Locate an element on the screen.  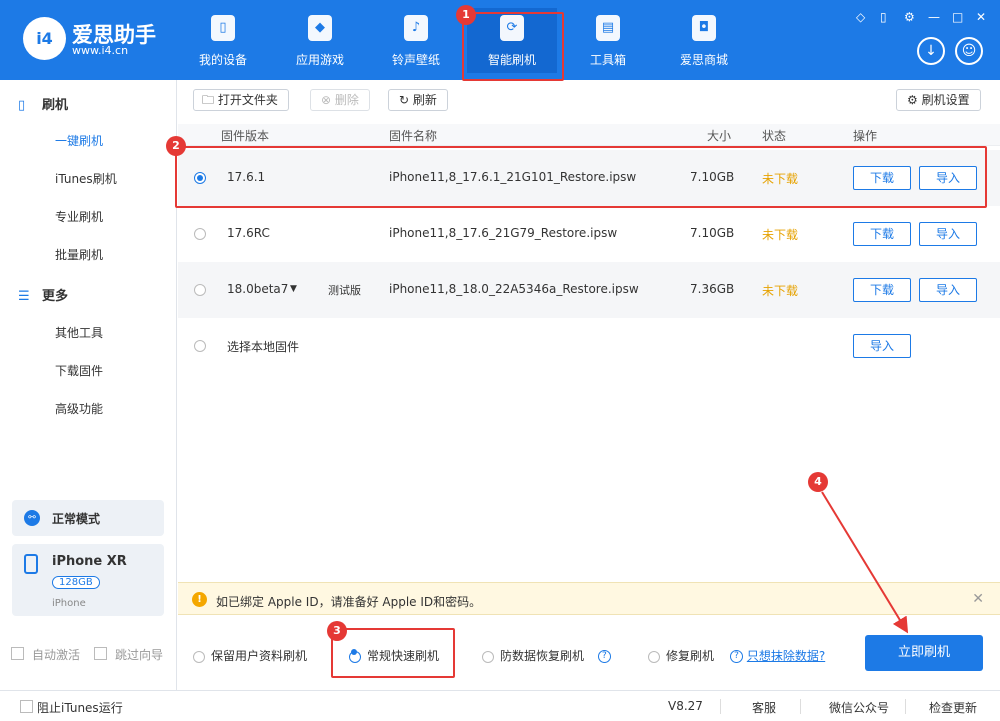
step-badge: 4 is located at coordinates (818, 482).